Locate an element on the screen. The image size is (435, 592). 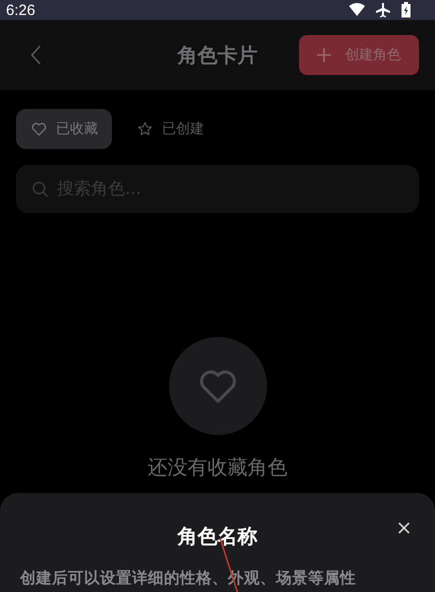
sheet-title: 角色名称 is located at coordinates (218, 536).